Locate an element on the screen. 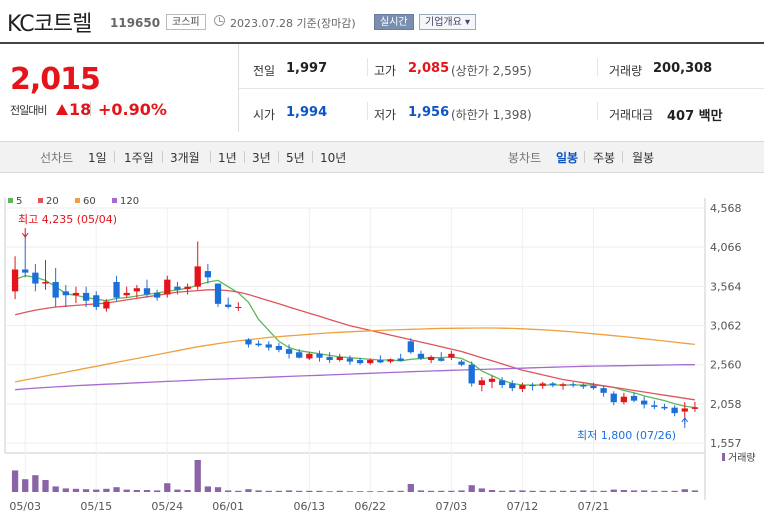 The height and width of the screenshot is (516, 764). legend-label: 60 is located at coordinates (89, 201).